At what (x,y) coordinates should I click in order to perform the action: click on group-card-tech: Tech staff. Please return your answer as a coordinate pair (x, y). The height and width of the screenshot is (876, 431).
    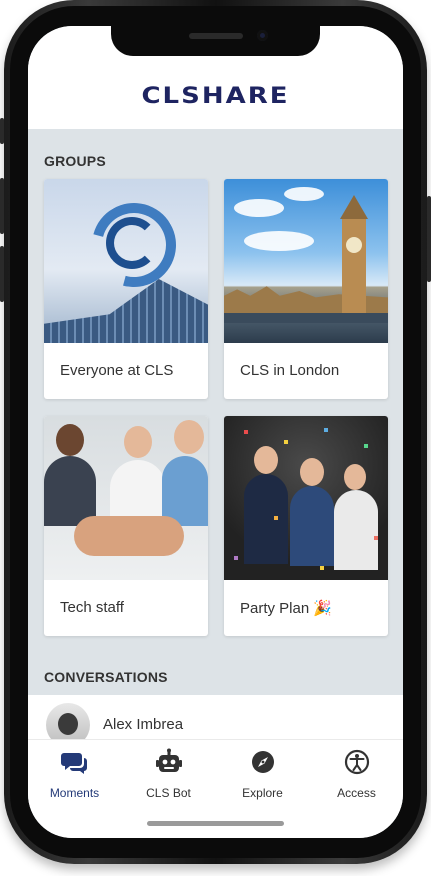
    Looking at the image, I should click on (126, 526).